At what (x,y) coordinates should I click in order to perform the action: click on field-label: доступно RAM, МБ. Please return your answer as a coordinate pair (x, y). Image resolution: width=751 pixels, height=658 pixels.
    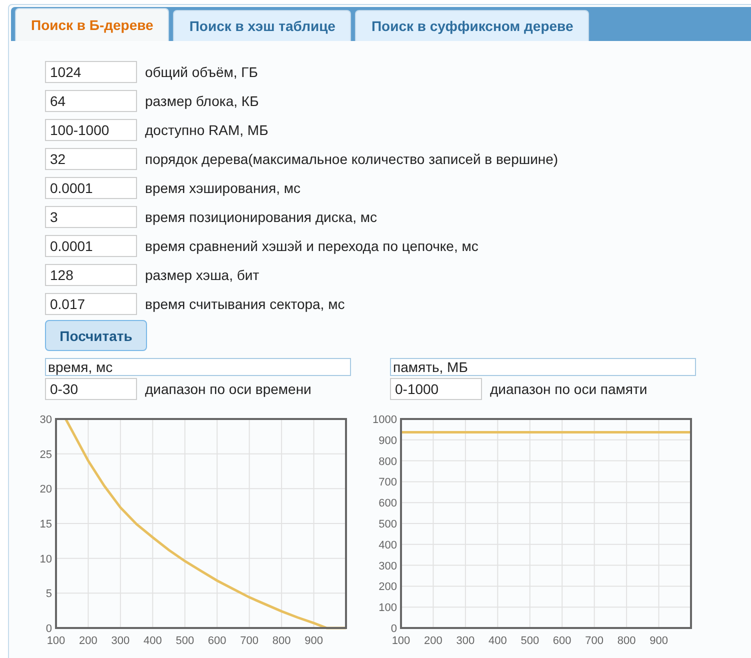
    Looking at the image, I should click on (206, 130).